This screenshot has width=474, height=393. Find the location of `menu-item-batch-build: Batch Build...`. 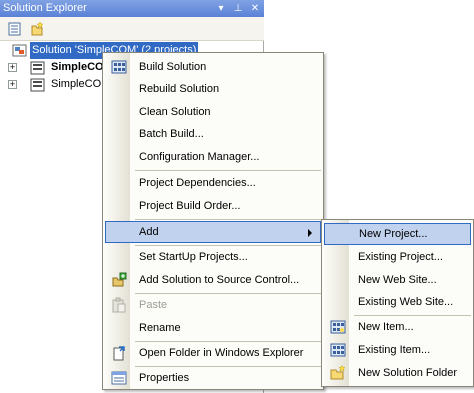

menu-item-batch-build: Batch Build... is located at coordinates (213, 134).